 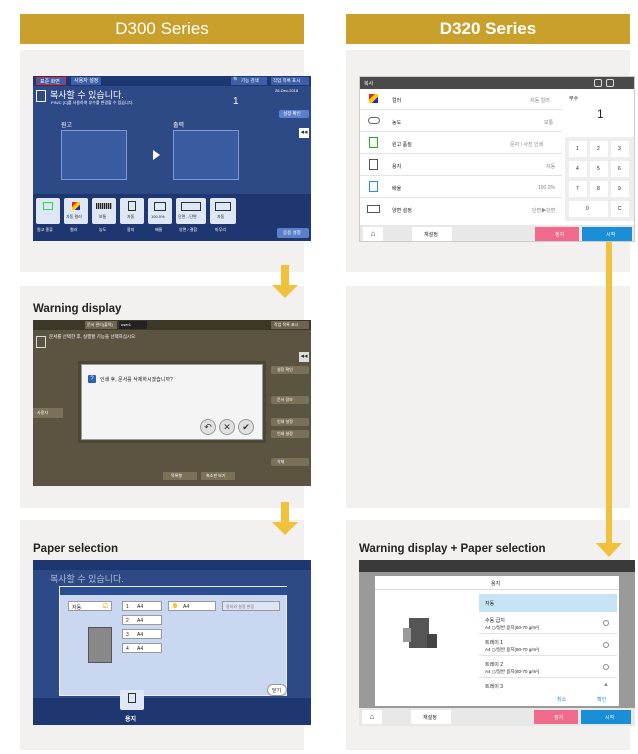 What do you see at coordinates (578, 189) in the screenshot?
I see `key-7: 7` at bounding box center [578, 189].